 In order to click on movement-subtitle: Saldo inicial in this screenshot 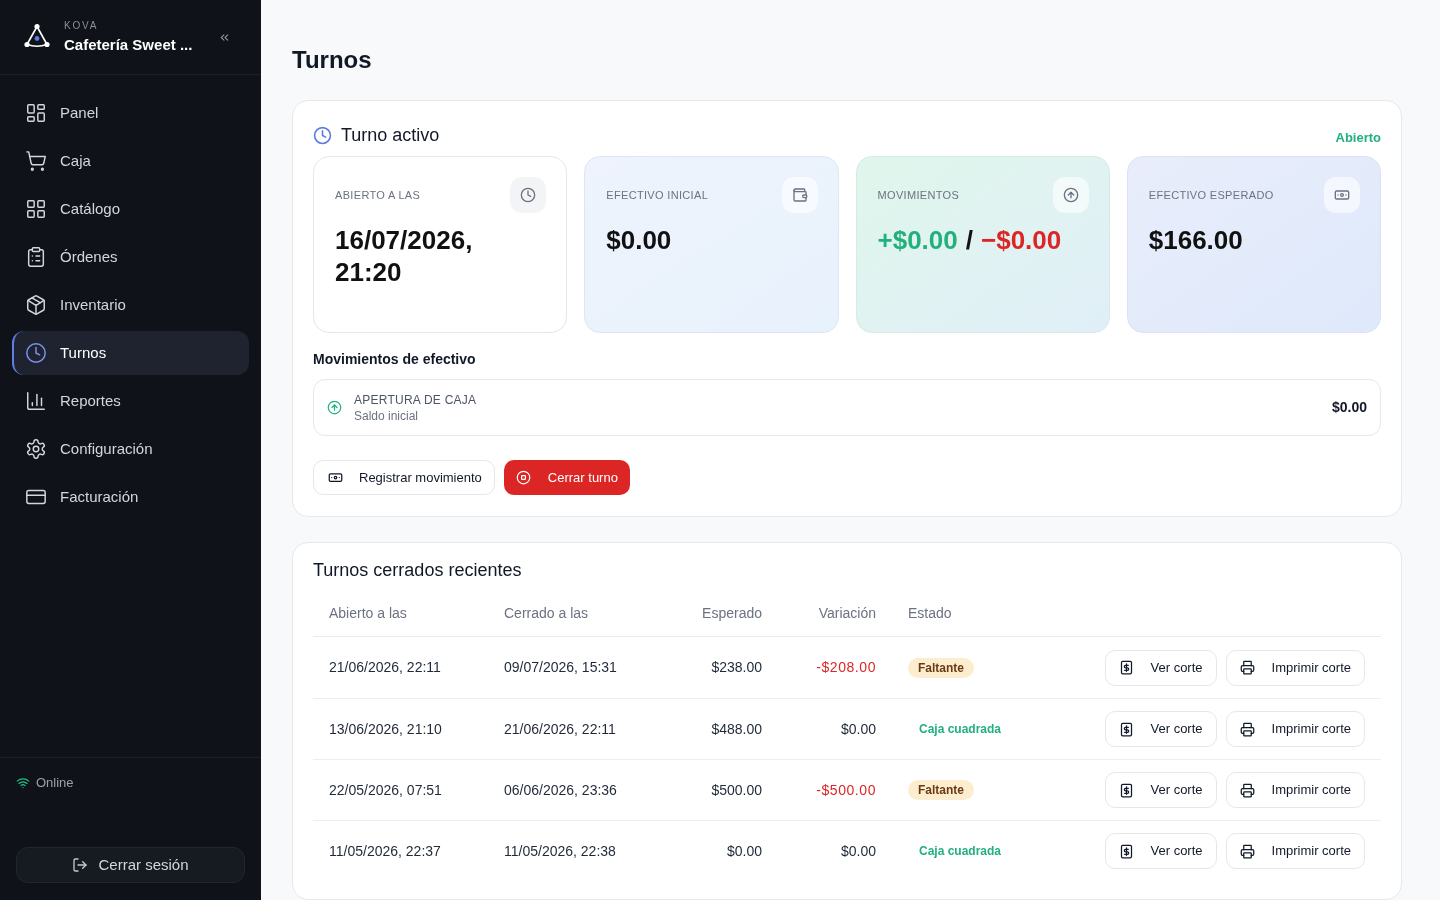, I will do `click(387, 415)`.